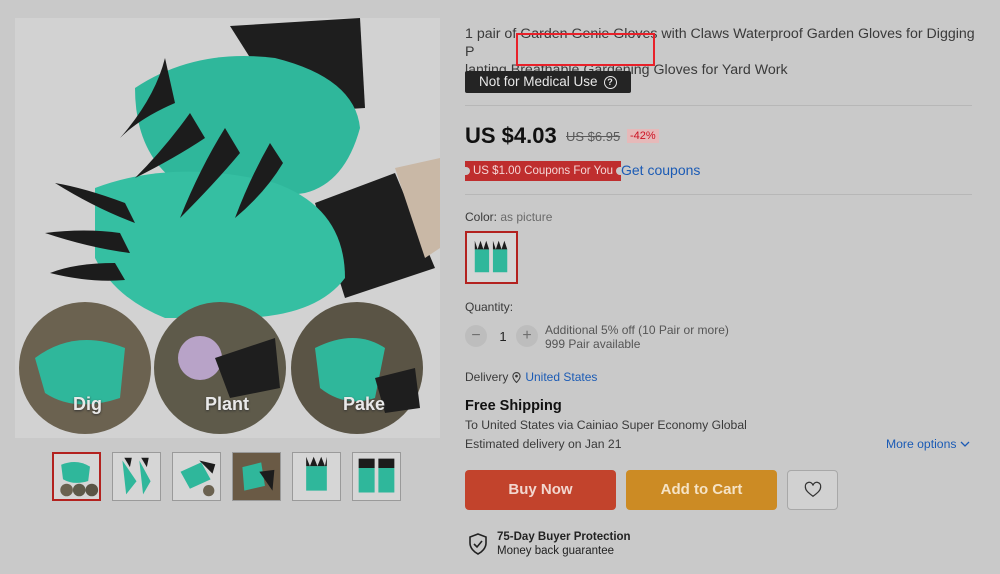 This screenshot has height=574, width=1000. What do you see at coordinates (516, 377) in the screenshot?
I see `location-pin-icon` at bounding box center [516, 377].